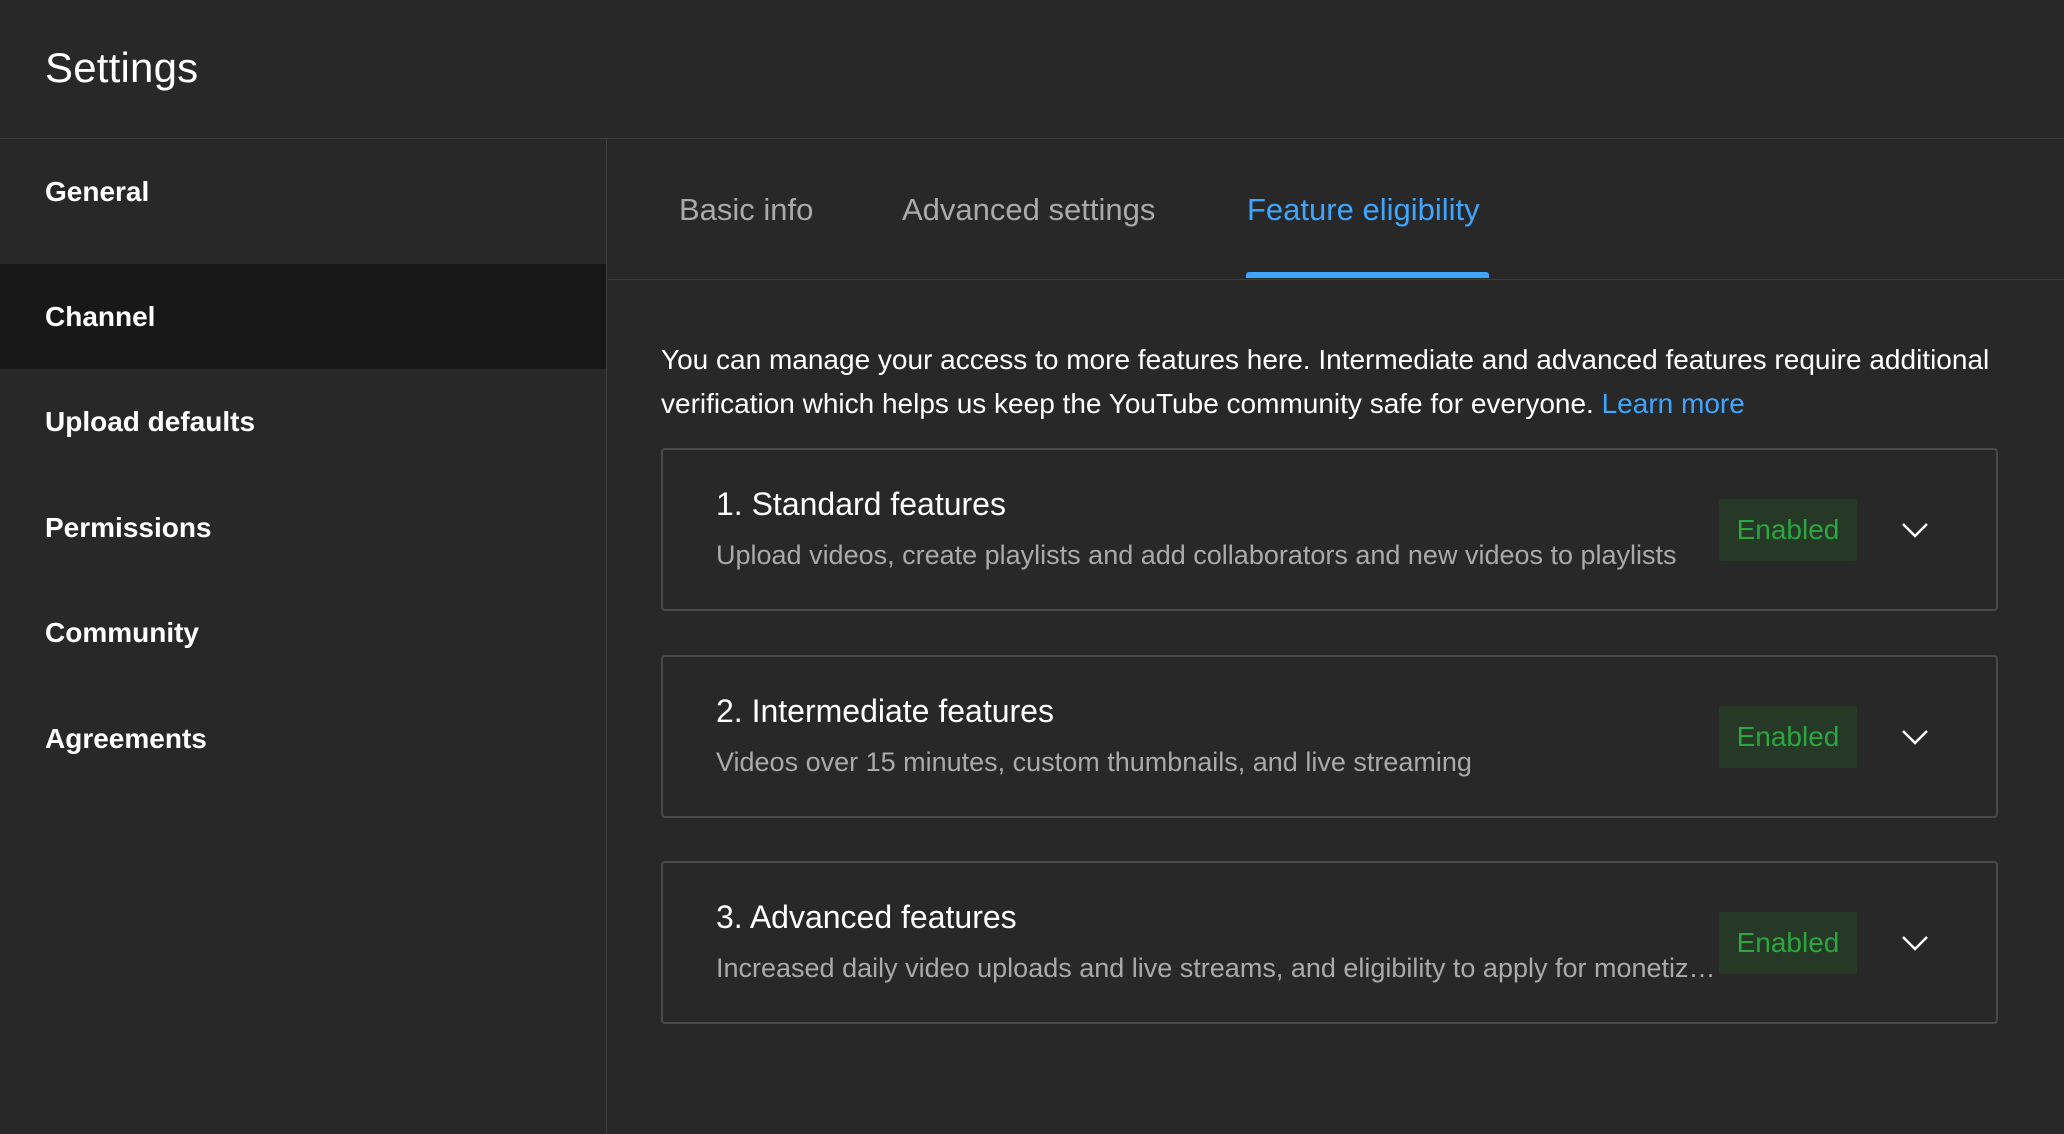 This screenshot has height=1134, width=2064. Describe the element at coordinates (1028, 209) in the screenshot. I see `tab-advanced-settings: Advanced settings` at that location.